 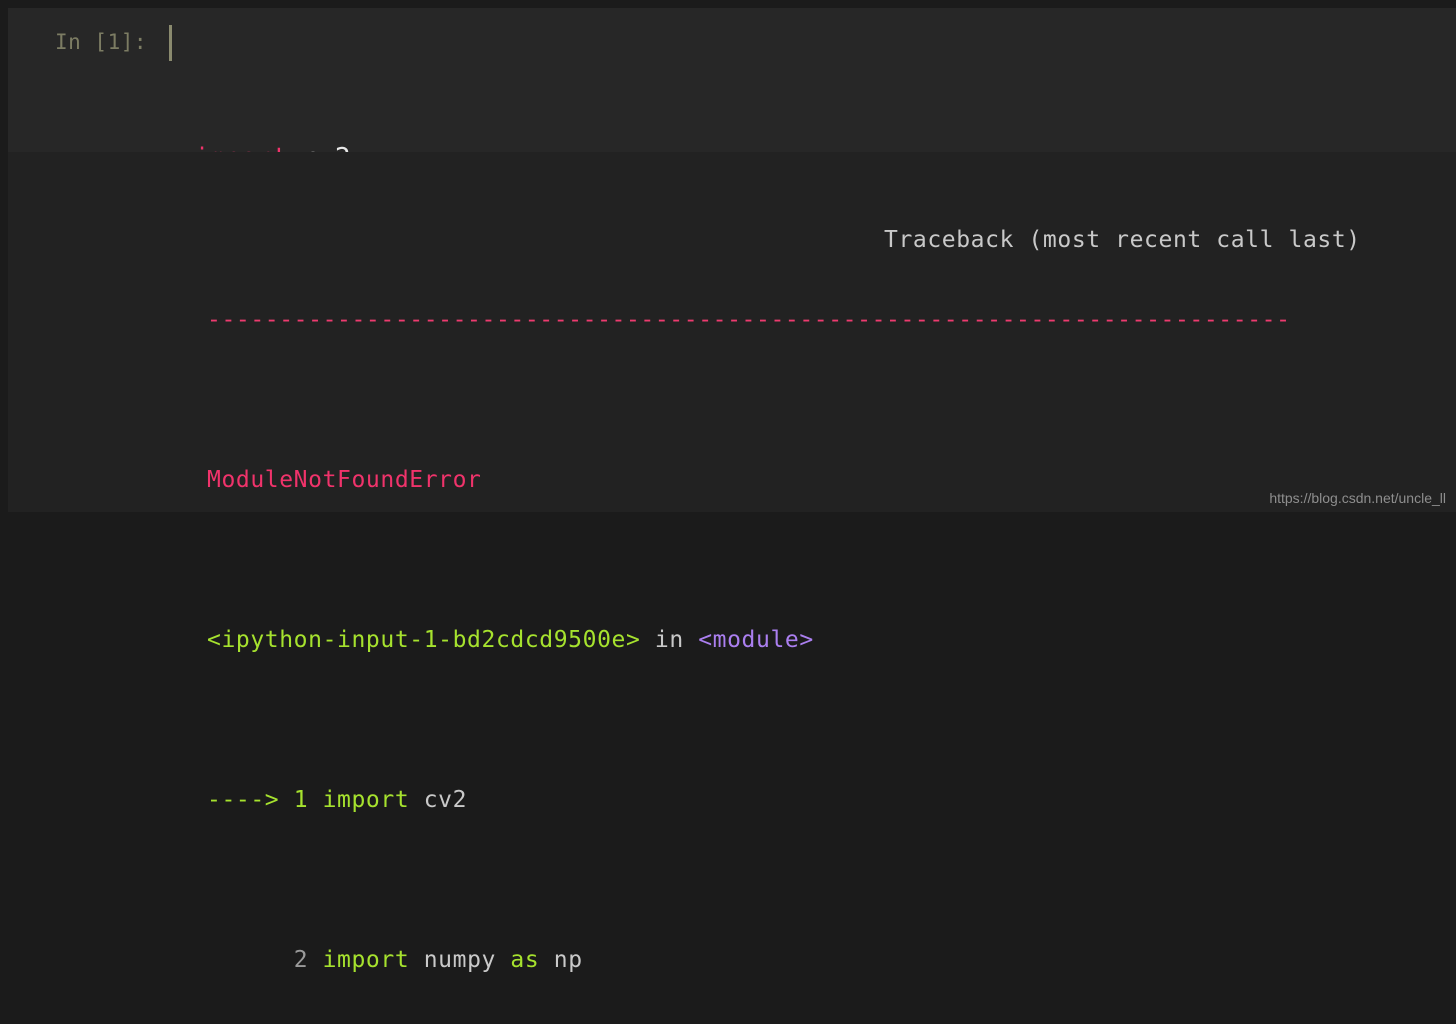 What do you see at coordinates (561, 960) in the screenshot?
I see `frame-code-rest: np` at bounding box center [561, 960].